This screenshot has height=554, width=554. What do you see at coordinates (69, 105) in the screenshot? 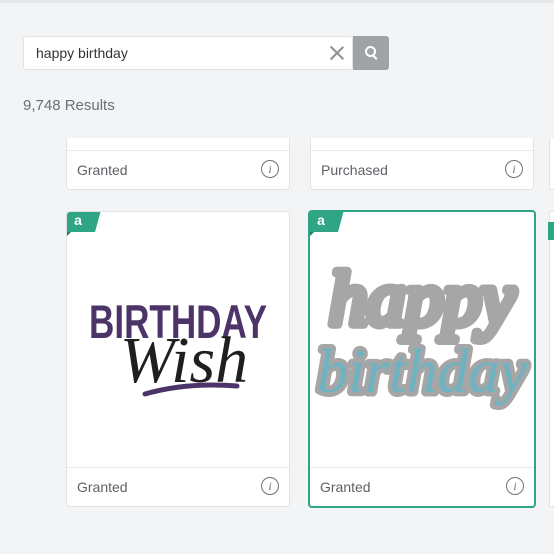
I see `results-count: 9,748 Results` at bounding box center [69, 105].